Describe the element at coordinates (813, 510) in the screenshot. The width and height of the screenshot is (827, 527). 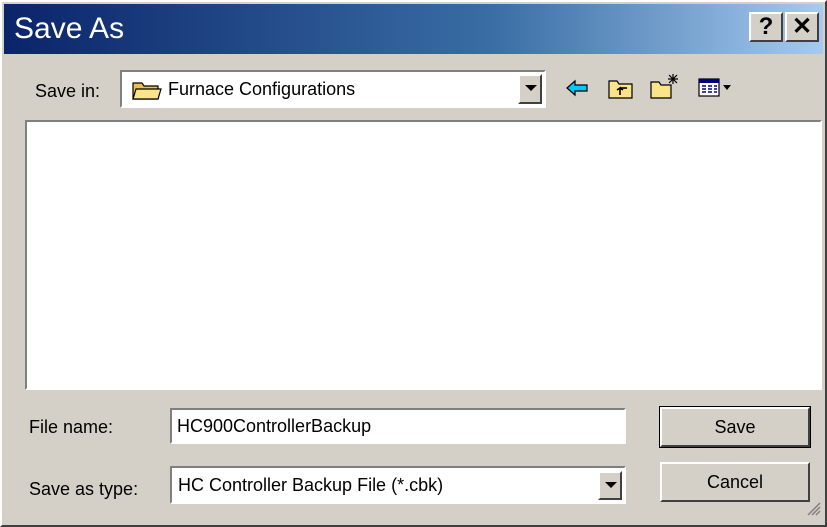
I see `resize-grip-icon` at that location.